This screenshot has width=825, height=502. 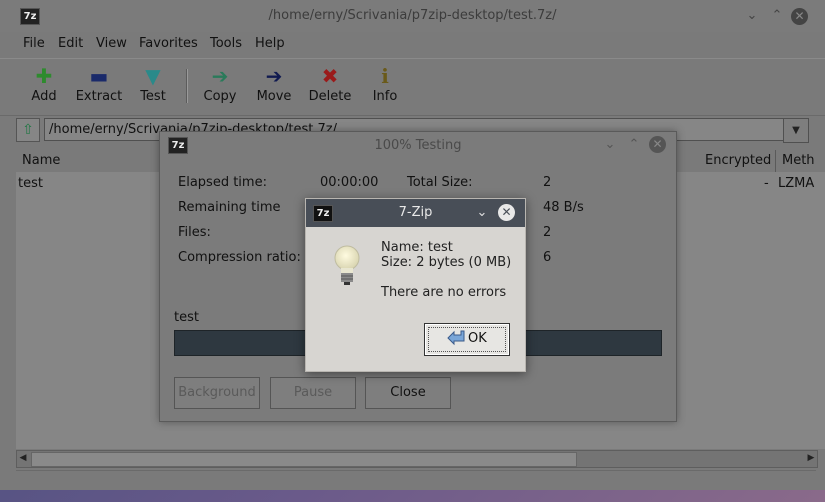 What do you see at coordinates (226, 43) in the screenshot?
I see `menu-tools: Tools` at bounding box center [226, 43].